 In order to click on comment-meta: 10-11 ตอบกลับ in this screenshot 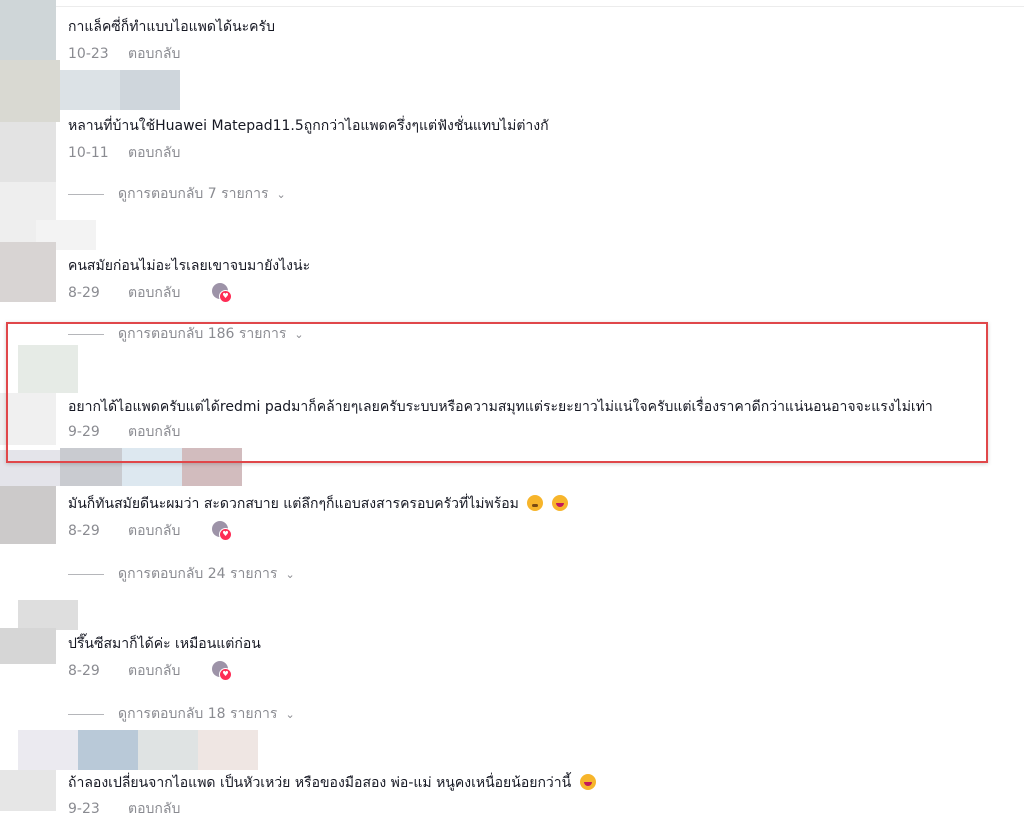, I will do `click(124, 153)`.